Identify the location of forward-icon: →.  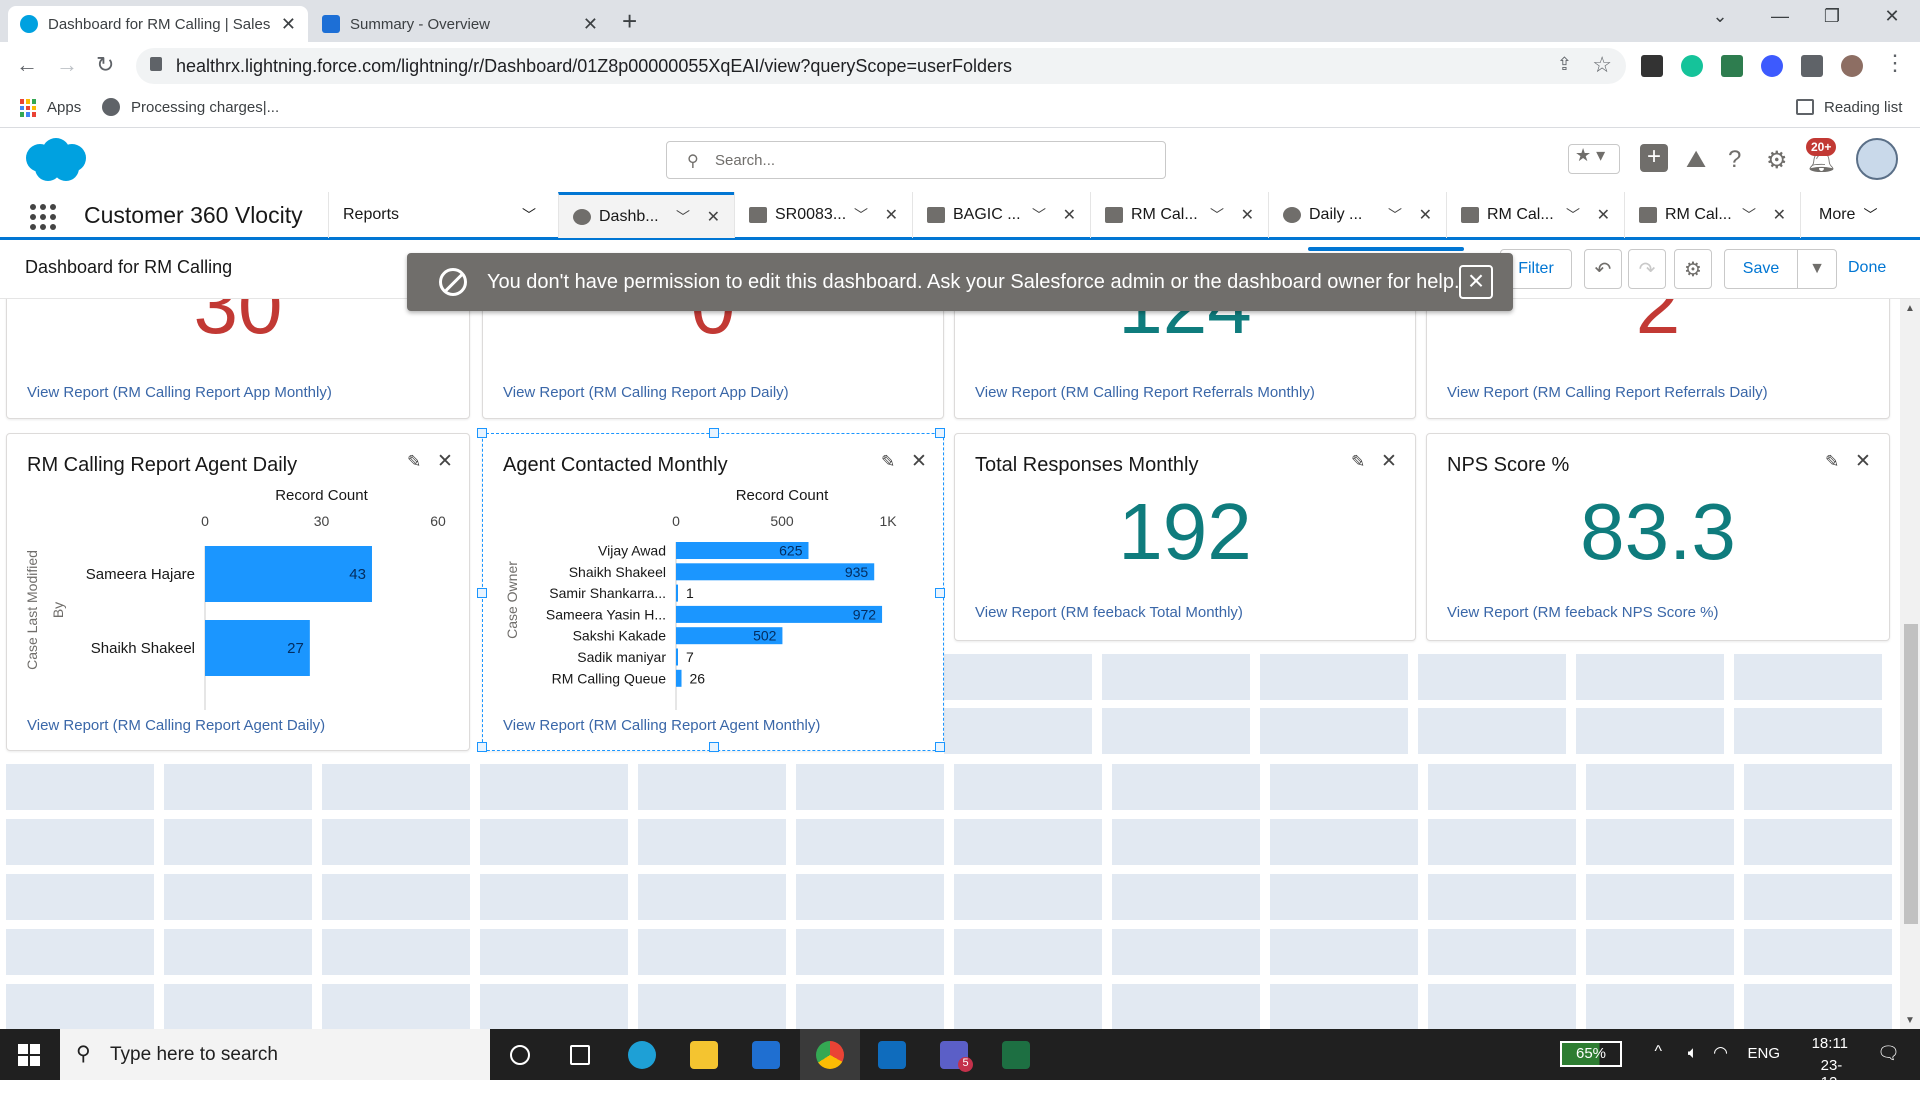
(67, 65).